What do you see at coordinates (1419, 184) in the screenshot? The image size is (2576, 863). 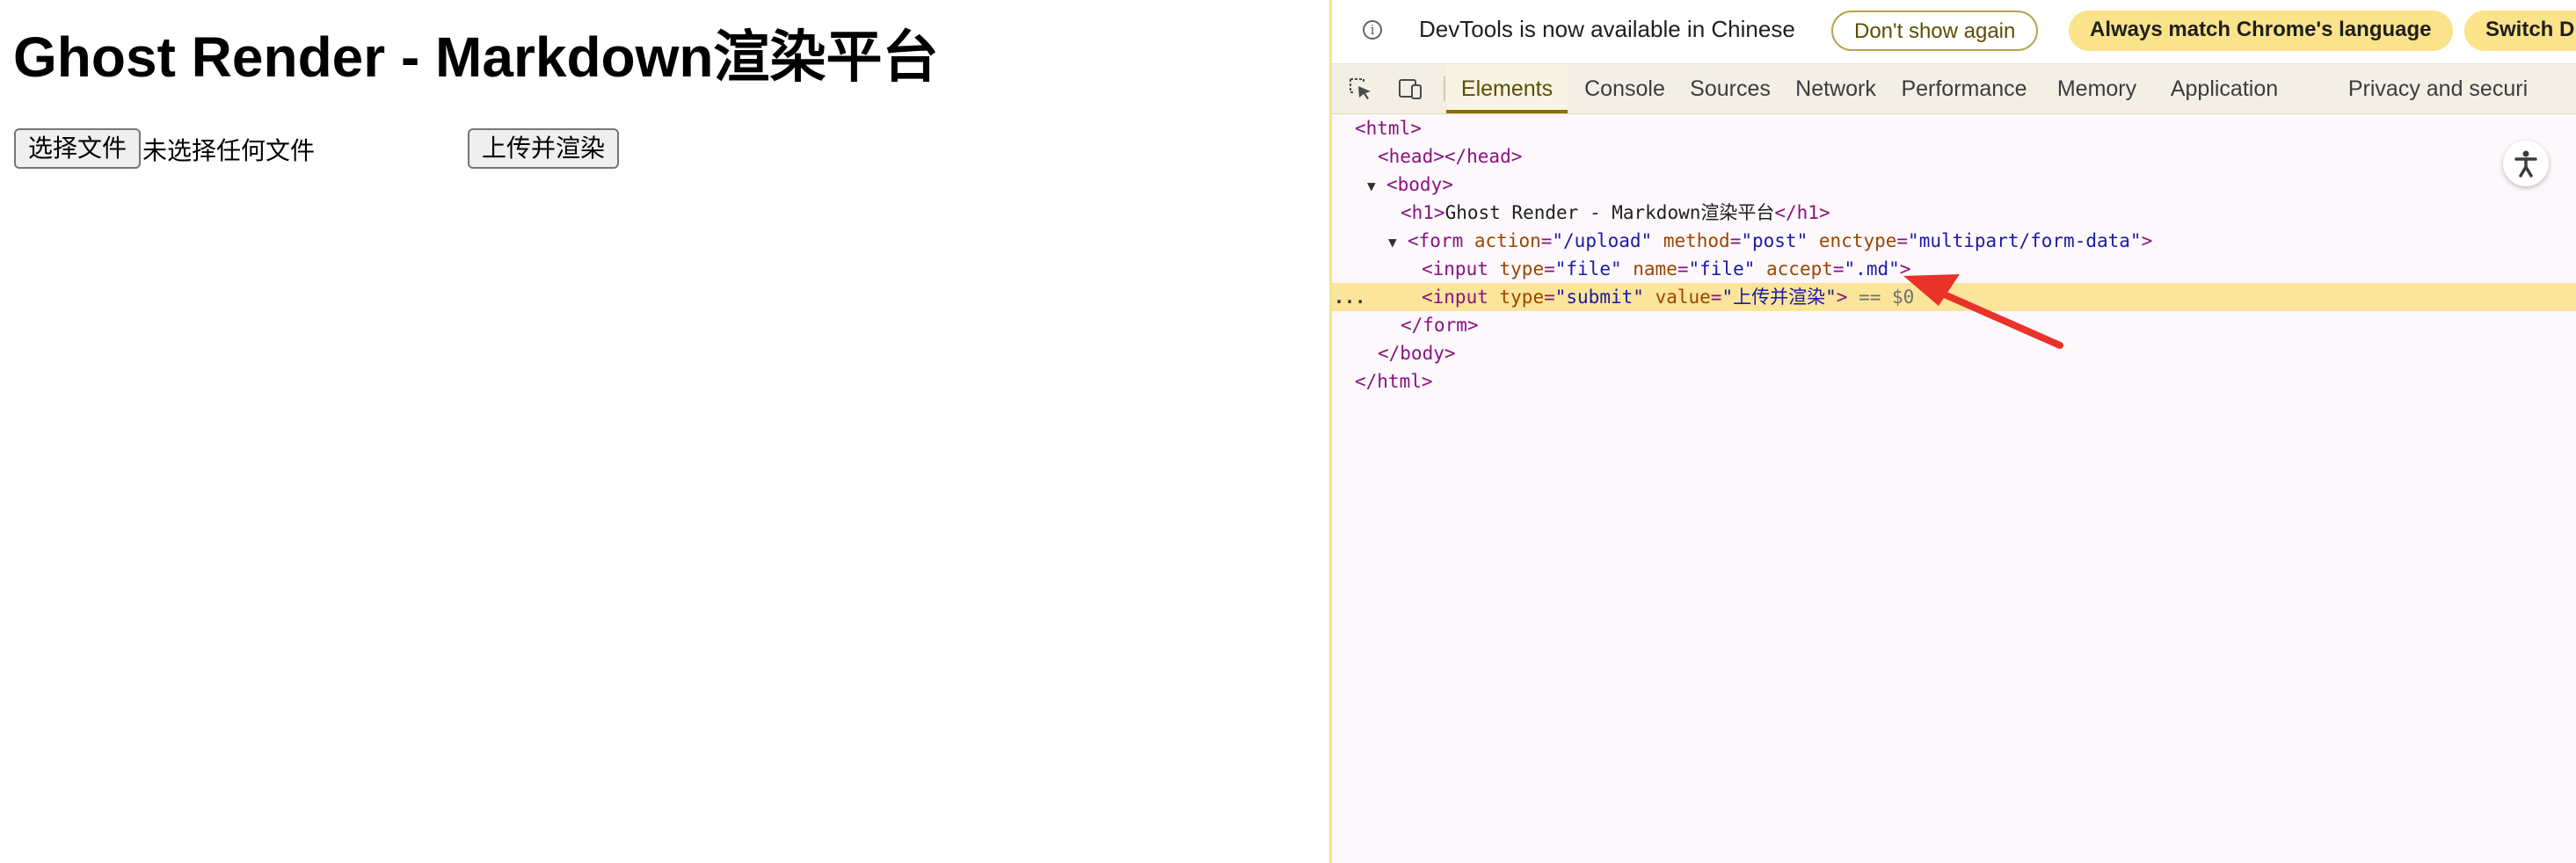 I see `tag-body-open: <body>` at bounding box center [1419, 184].